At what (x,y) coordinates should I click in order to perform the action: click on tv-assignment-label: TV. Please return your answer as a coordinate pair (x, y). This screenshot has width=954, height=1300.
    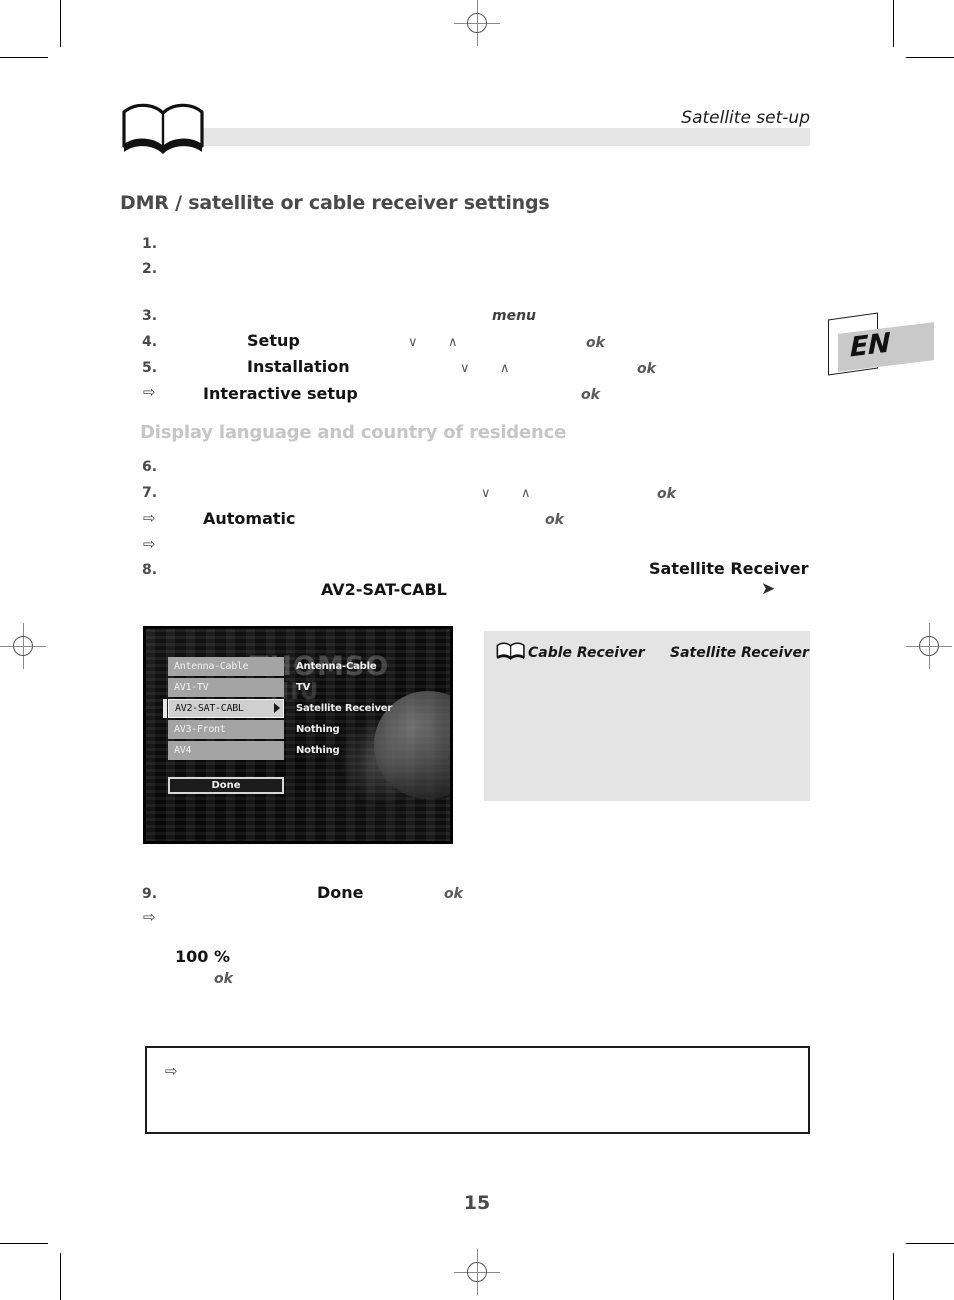
    Looking at the image, I should click on (303, 687).